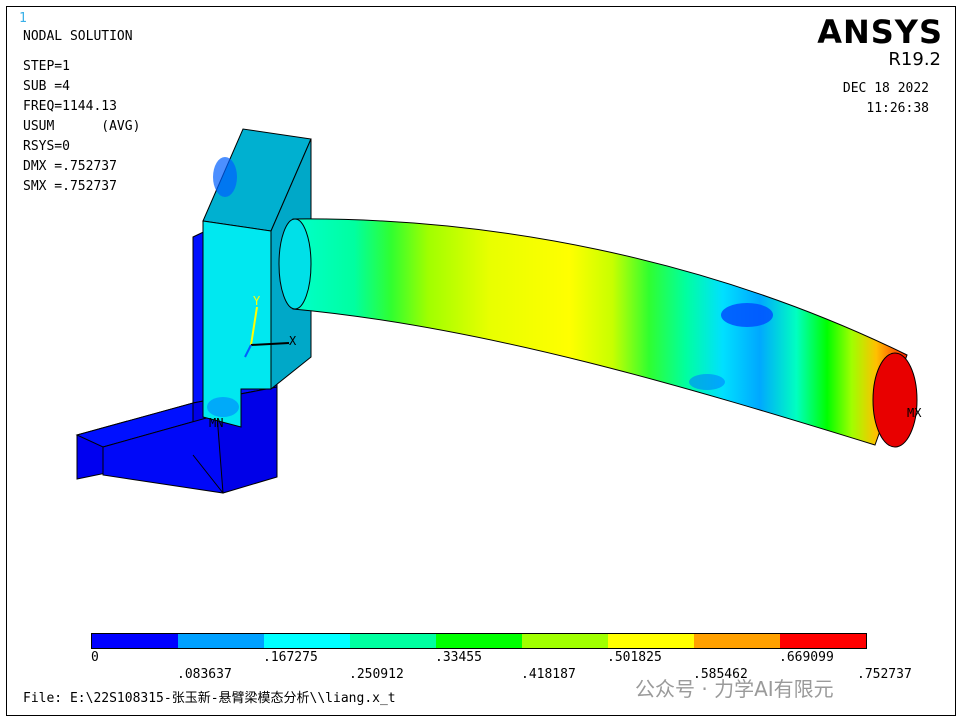 This screenshot has height=723, width=963. Describe the element at coordinates (458, 657) in the screenshot. I see `legend-value-4: .33455` at that location.